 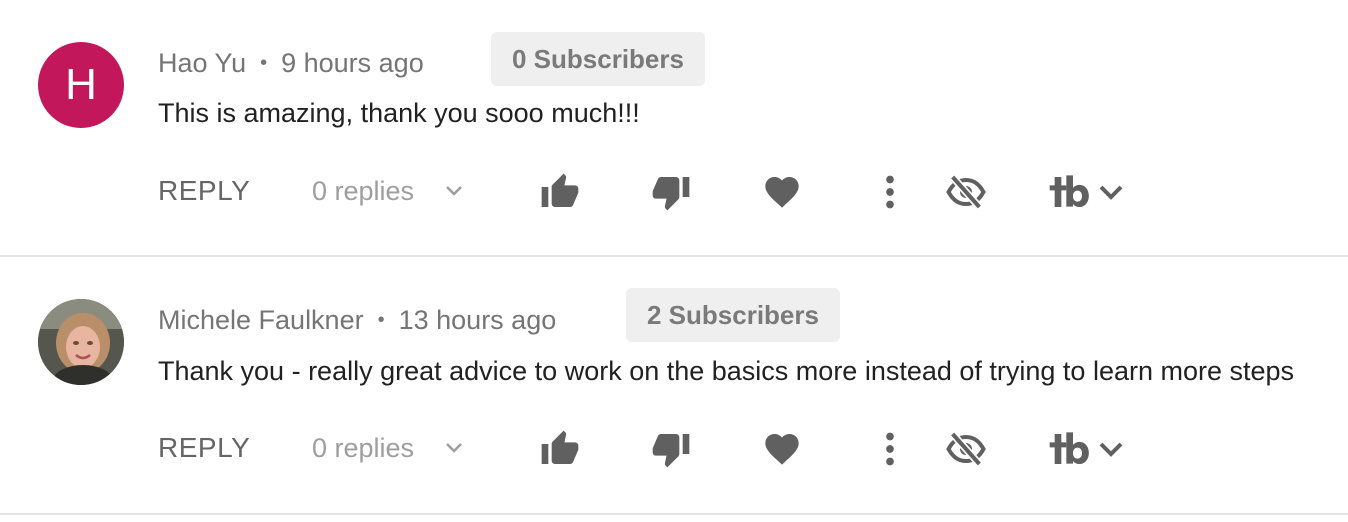 I want to click on profile-photo, so click(x=81, y=342).